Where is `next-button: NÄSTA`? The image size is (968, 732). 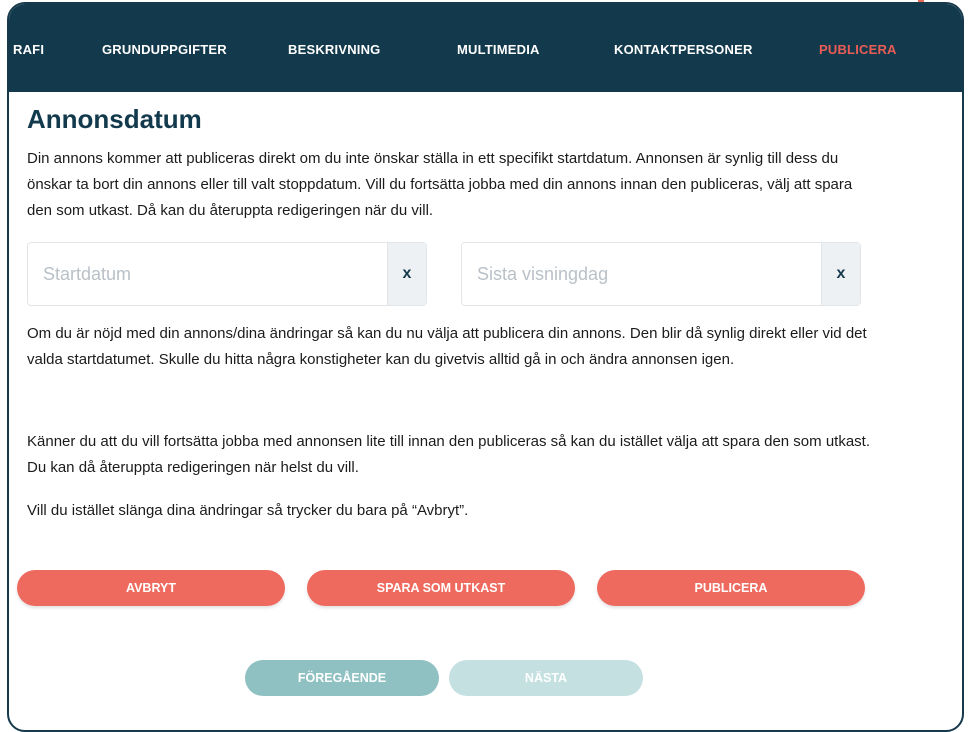
next-button: NÄSTA is located at coordinates (546, 678).